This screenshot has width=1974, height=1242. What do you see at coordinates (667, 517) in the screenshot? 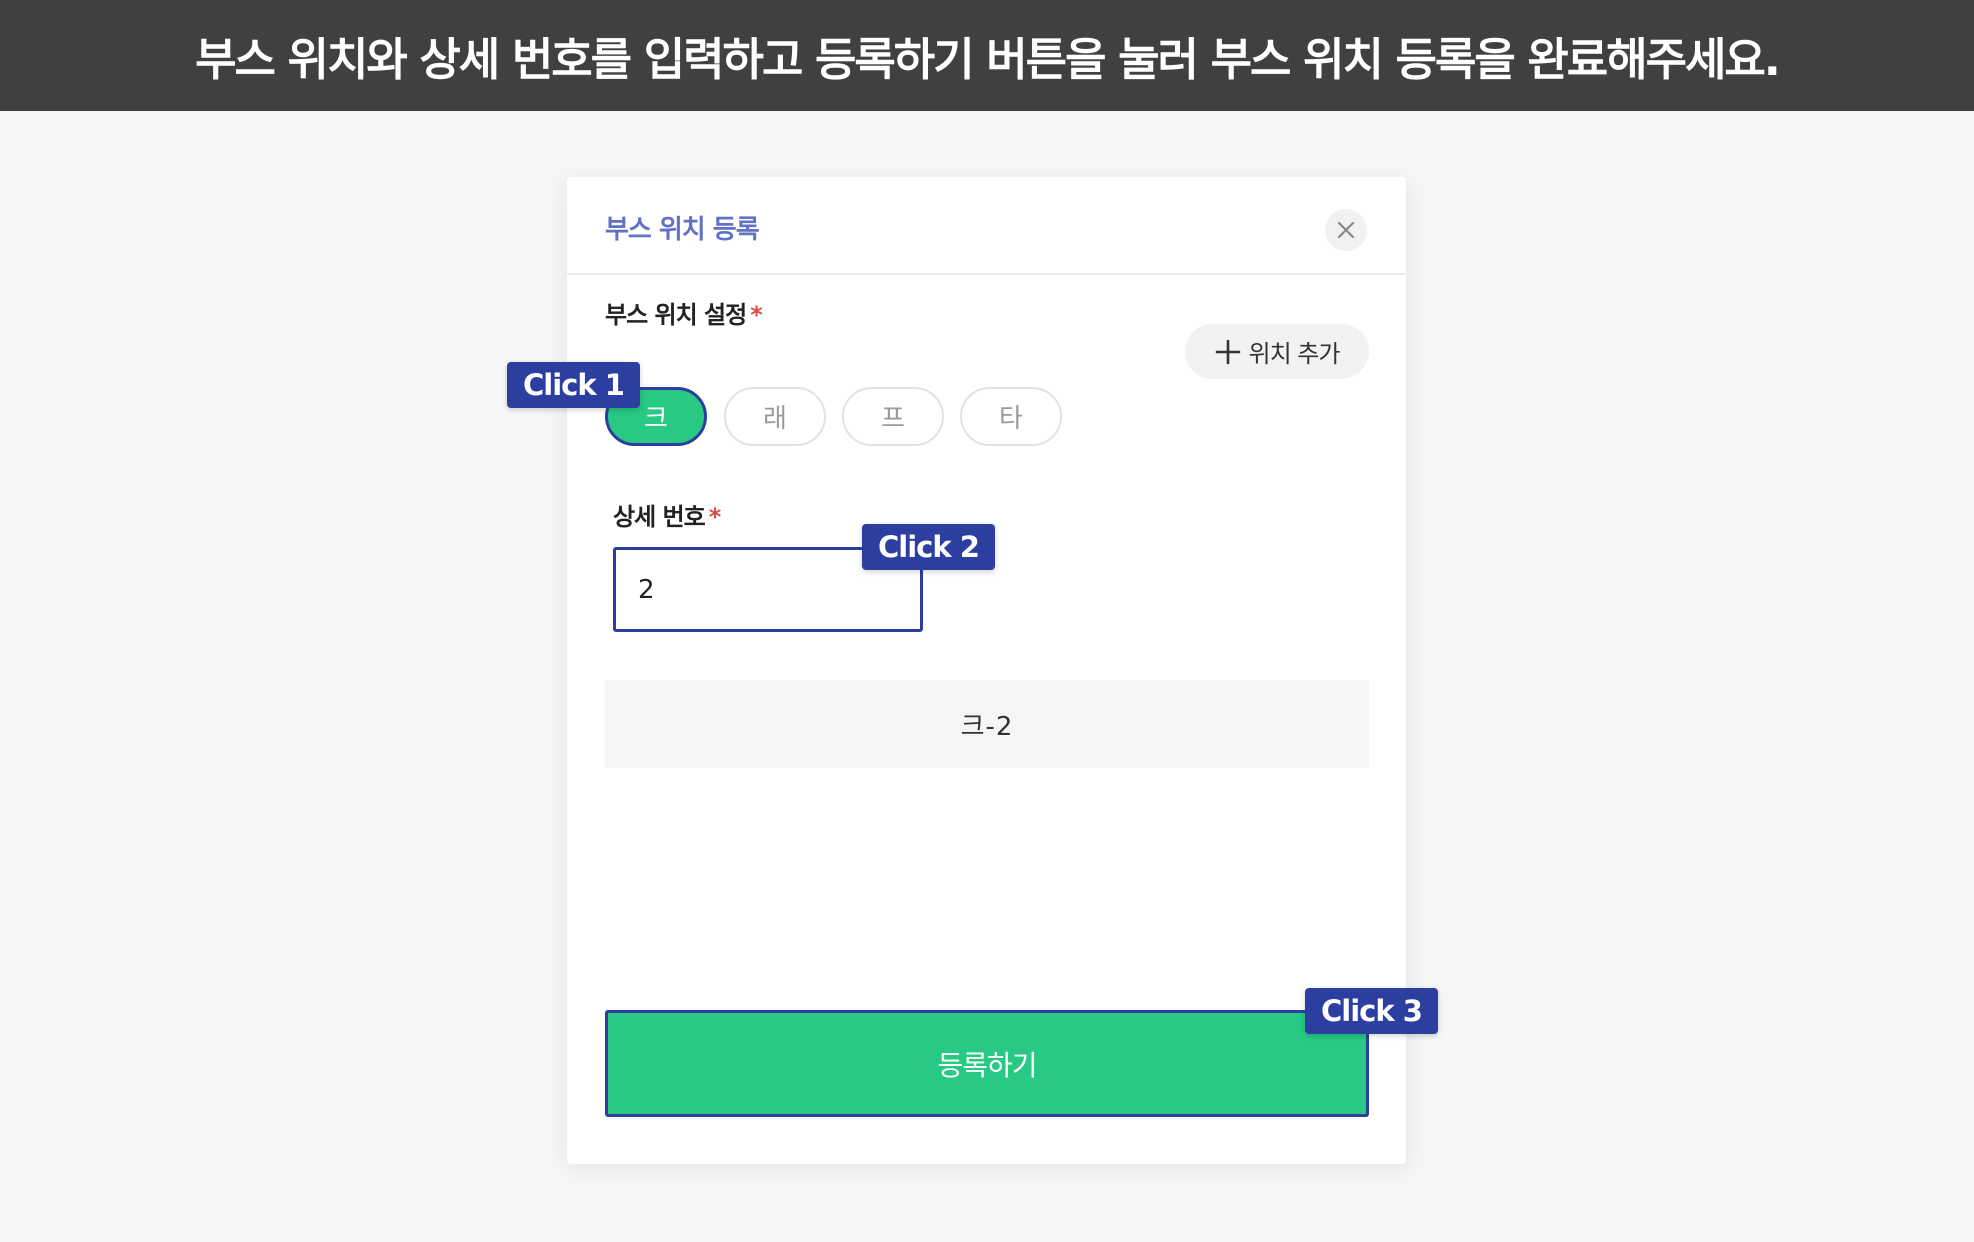
I see `detail-number-label: 상세 번호 *` at bounding box center [667, 517].